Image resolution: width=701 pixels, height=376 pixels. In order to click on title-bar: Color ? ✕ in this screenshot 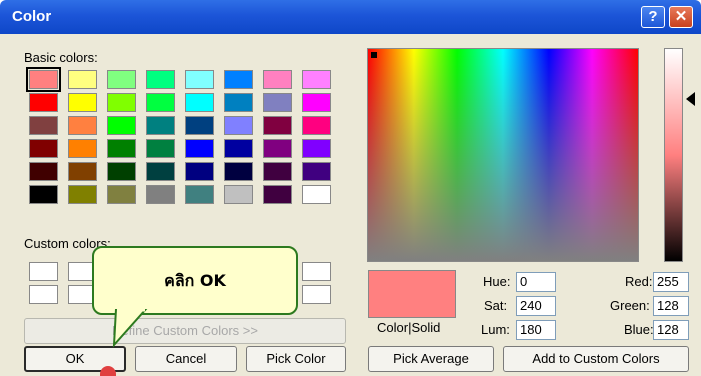, I will do `click(350, 17)`.